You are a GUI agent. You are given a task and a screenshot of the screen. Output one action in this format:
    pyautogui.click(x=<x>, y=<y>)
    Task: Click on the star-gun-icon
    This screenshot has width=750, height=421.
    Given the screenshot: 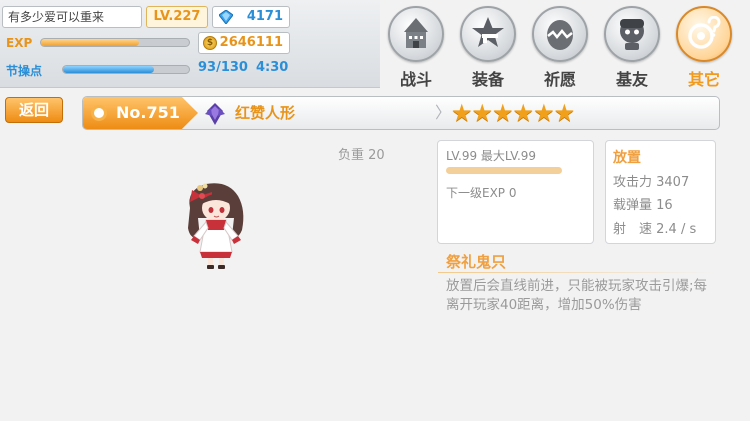 What is the action you would take?
    pyautogui.click(x=488, y=32)
    